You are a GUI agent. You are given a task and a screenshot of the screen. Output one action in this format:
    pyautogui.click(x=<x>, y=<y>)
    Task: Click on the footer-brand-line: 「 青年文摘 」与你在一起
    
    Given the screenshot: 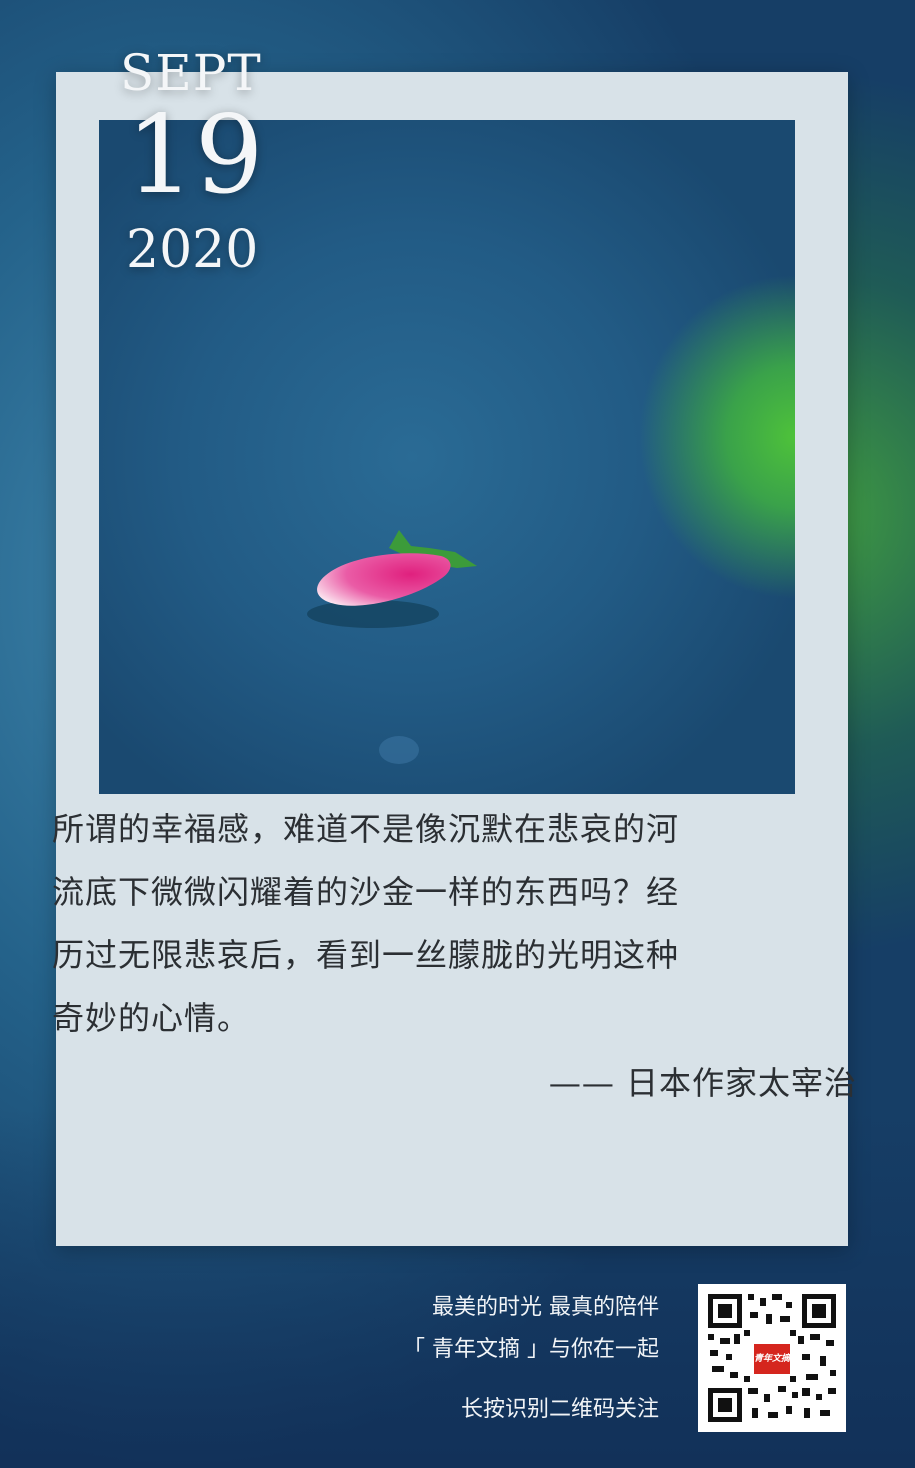 What is the action you would take?
    pyautogui.click(x=531, y=1349)
    